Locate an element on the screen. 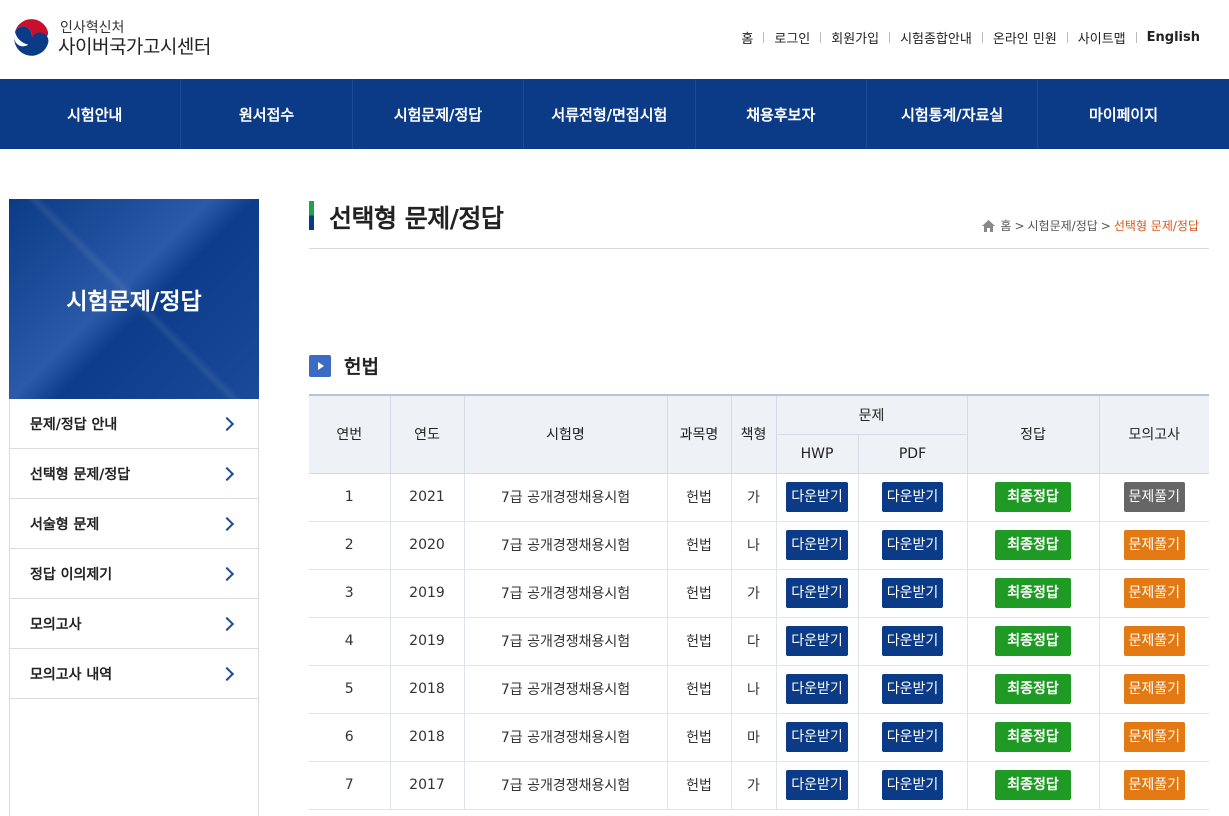  util-link-exam-guide: 시험종합안내 is located at coordinates (936, 37).